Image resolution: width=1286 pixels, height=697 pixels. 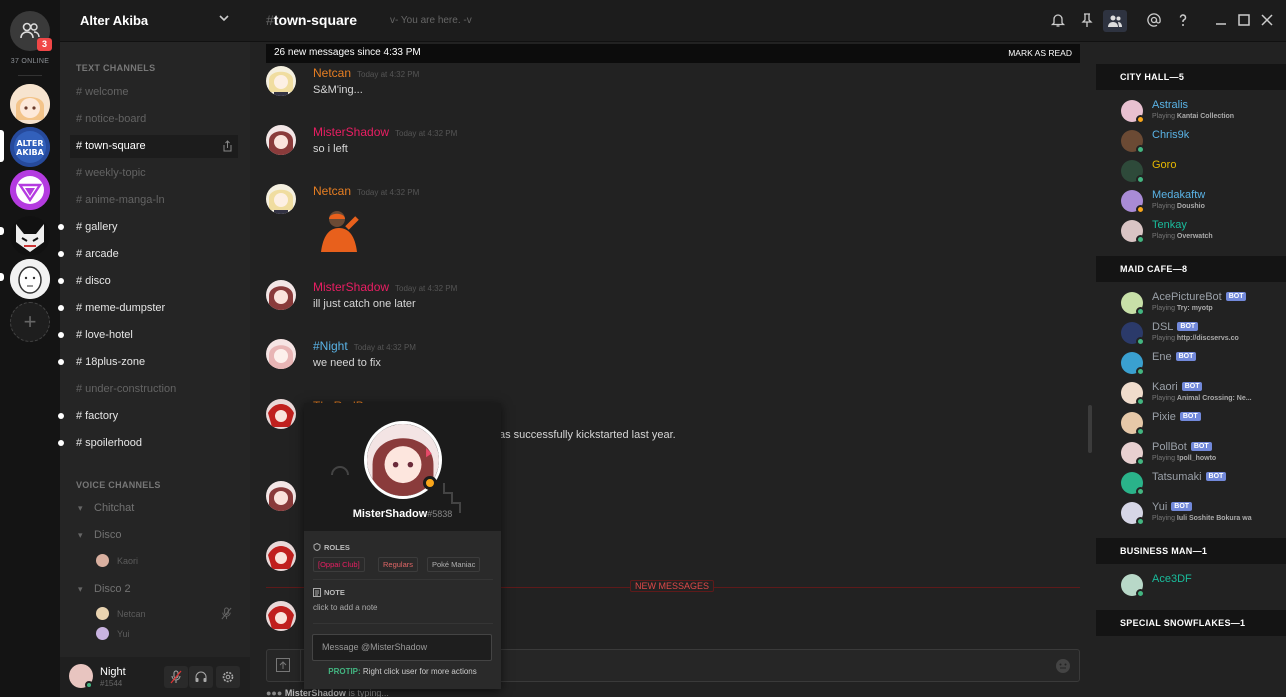 I want to click on member-item: Ene BOT, so click(x=1203, y=364).